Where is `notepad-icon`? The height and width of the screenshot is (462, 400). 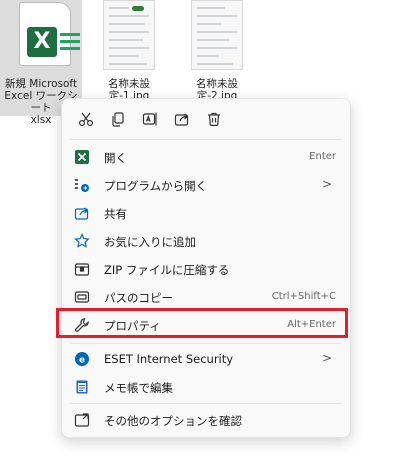 notepad-icon is located at coordinates (82, 387).